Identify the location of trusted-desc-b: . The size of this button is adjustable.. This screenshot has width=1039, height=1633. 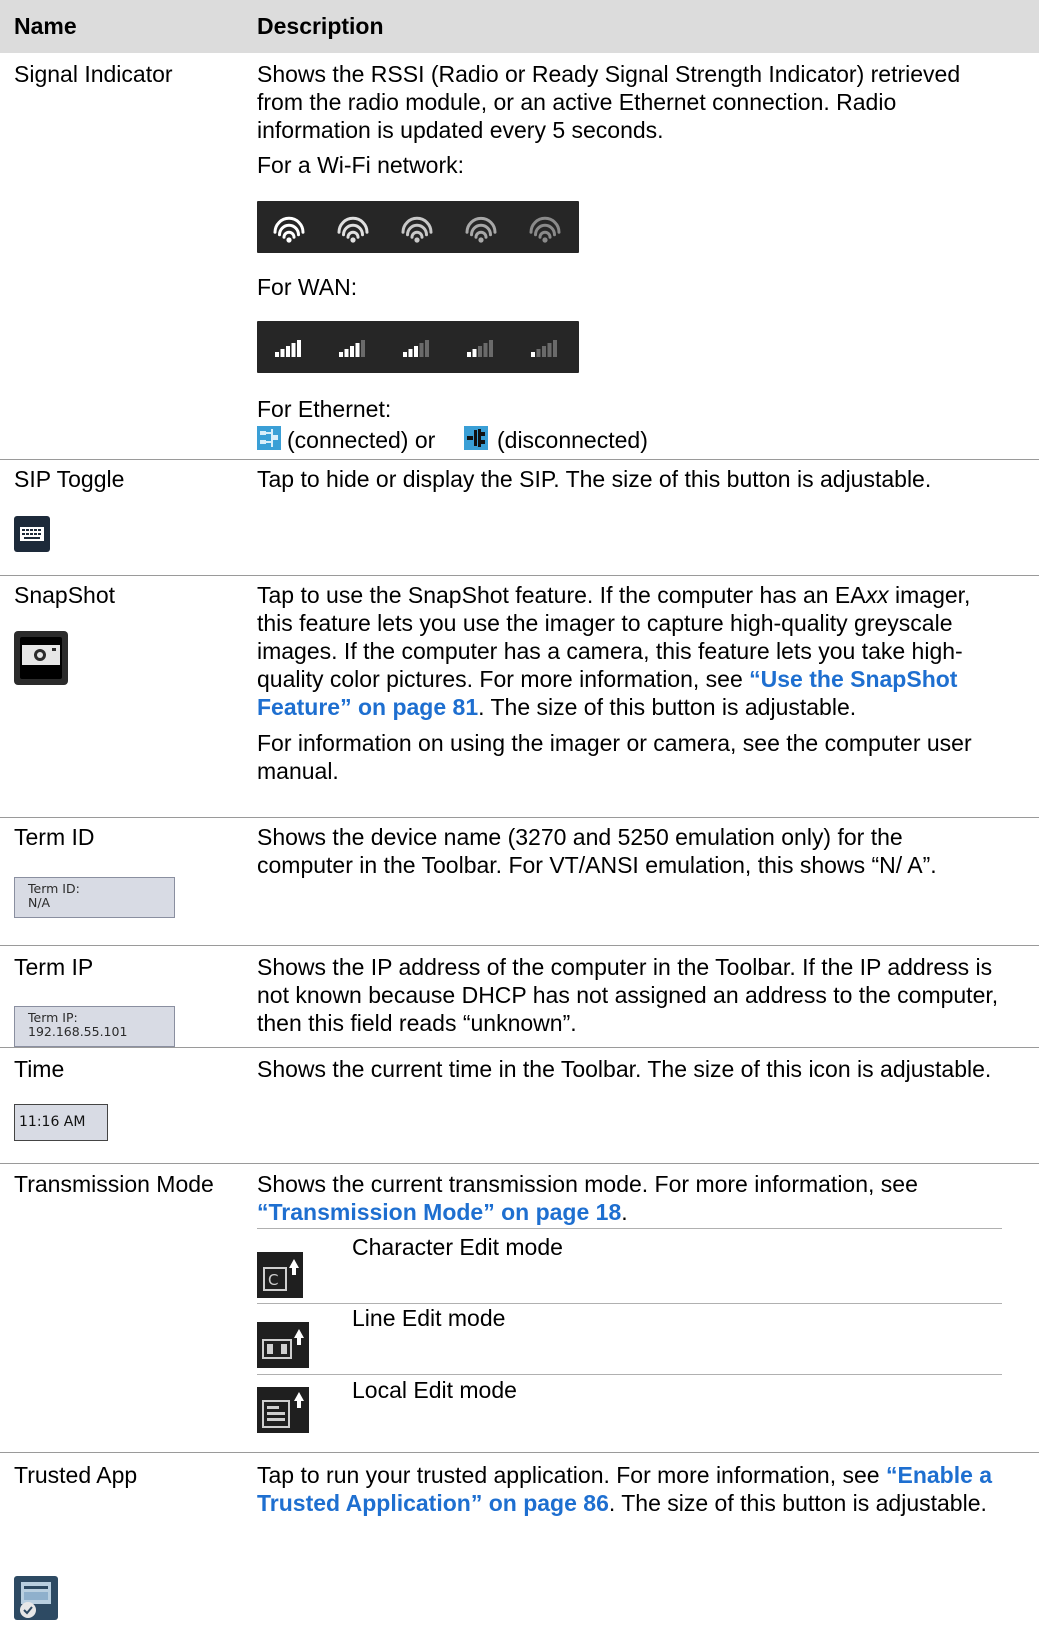
(797, 1503).